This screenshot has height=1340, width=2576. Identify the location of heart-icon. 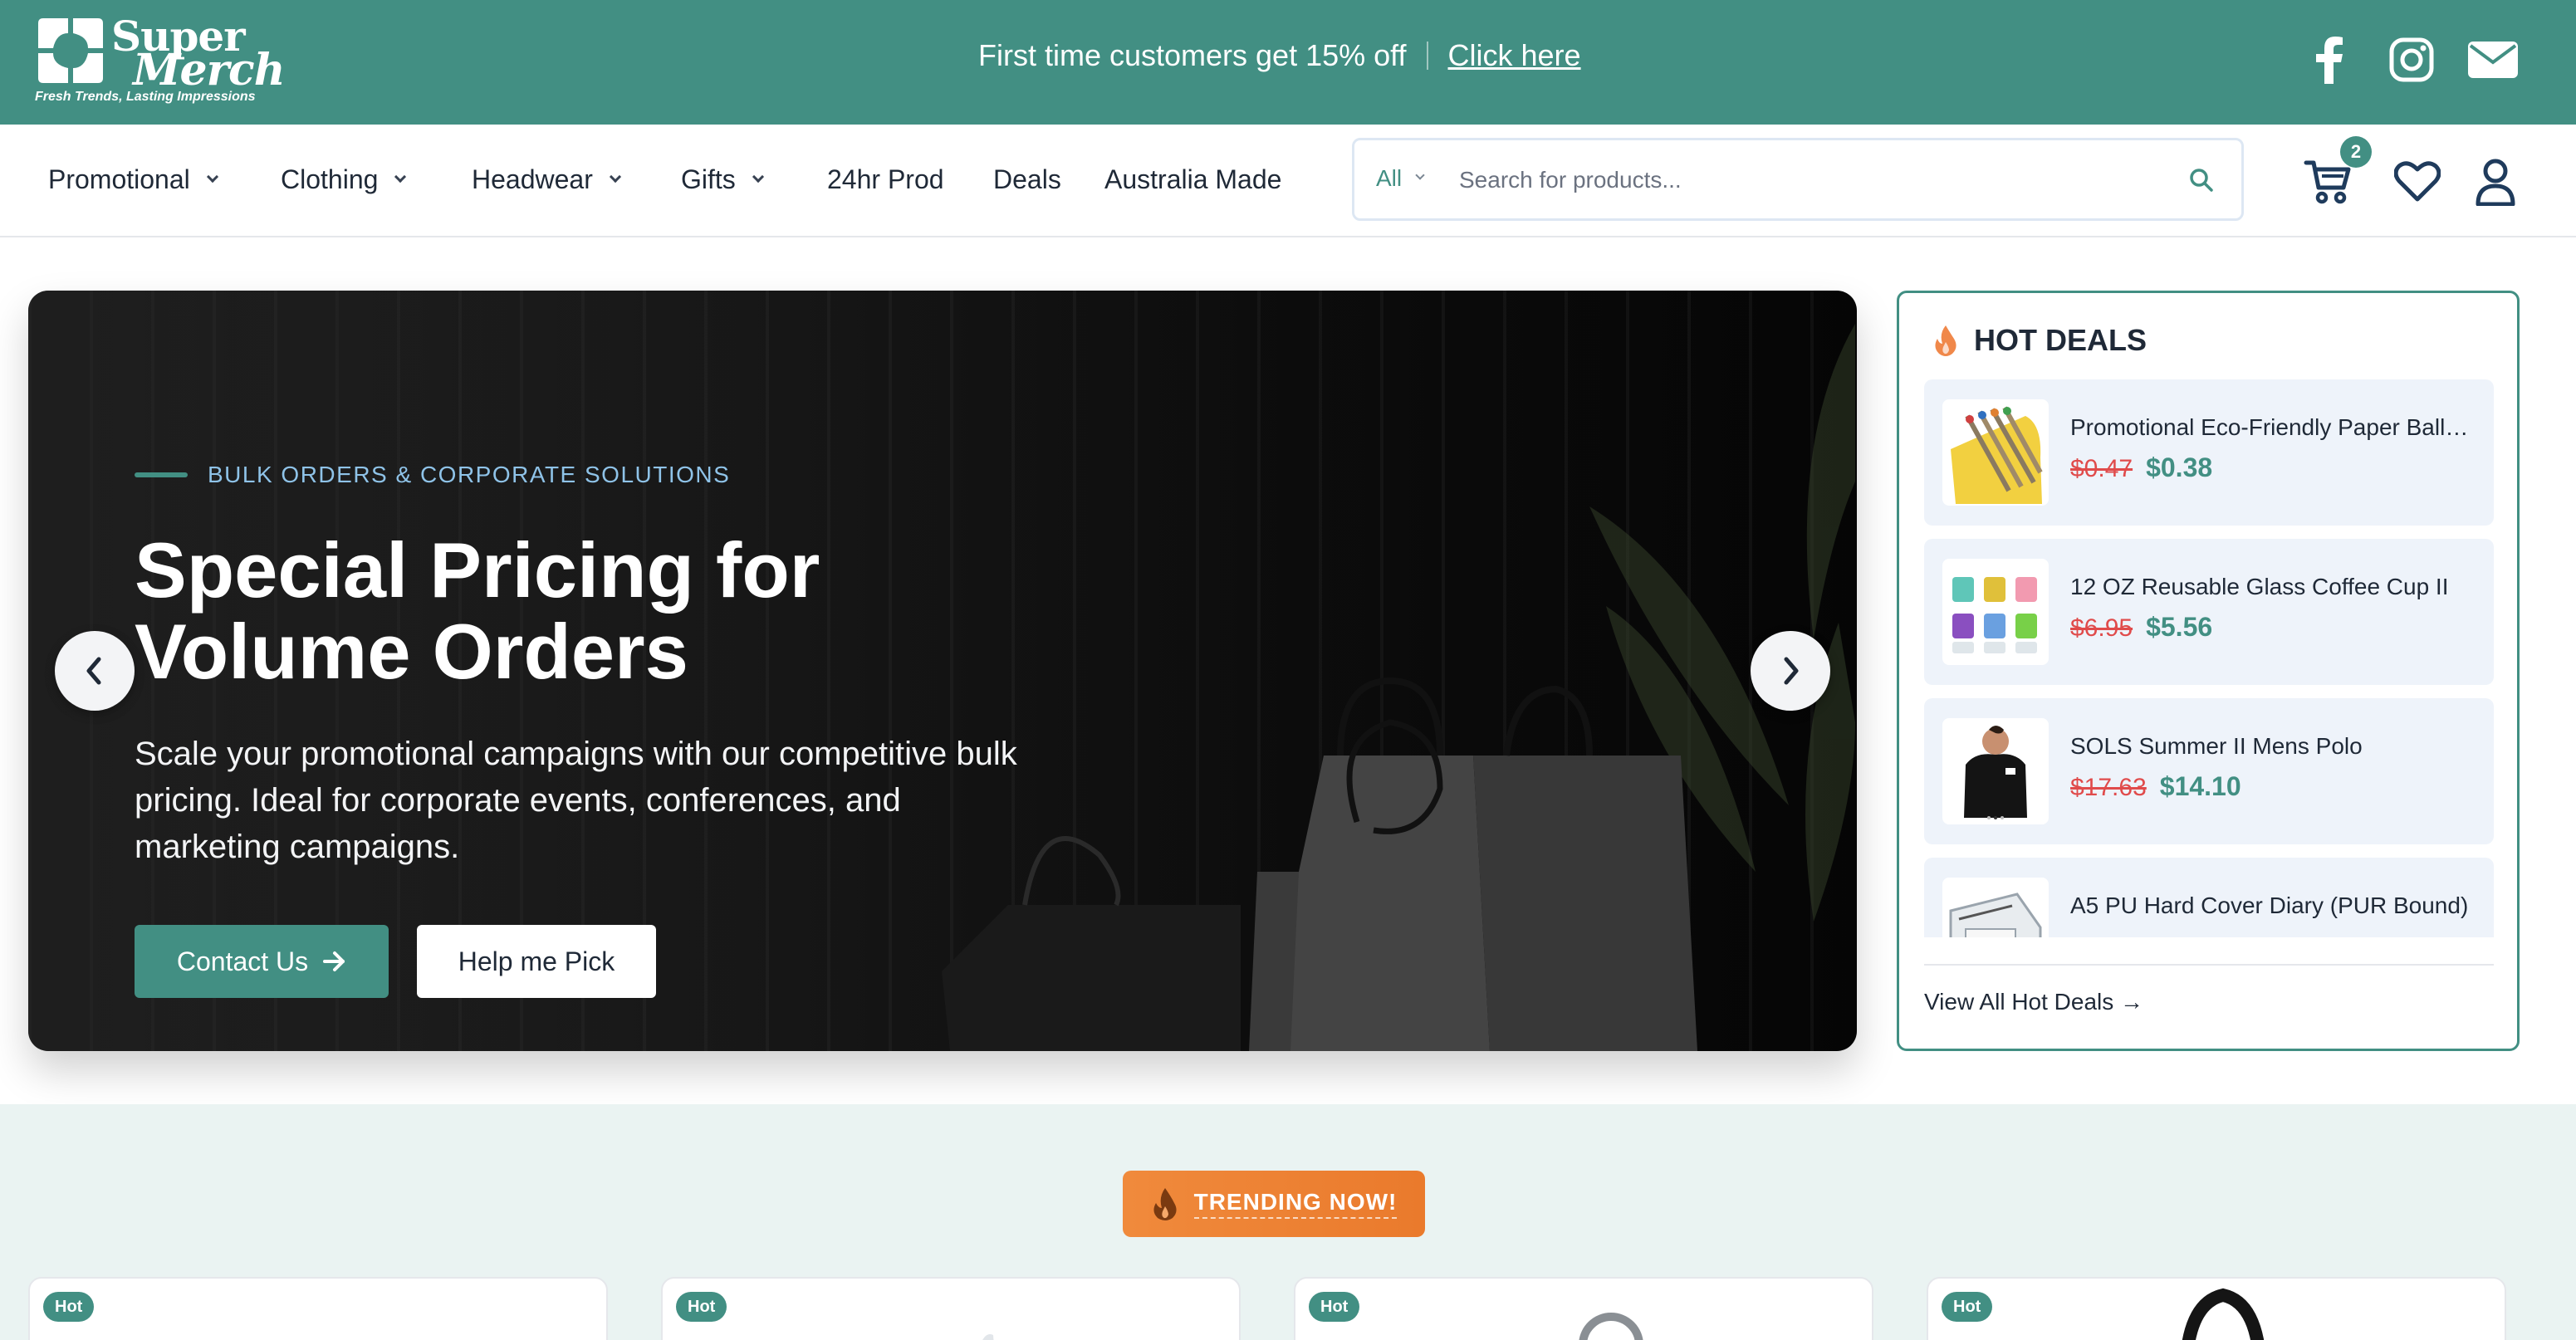
(2417, 182).